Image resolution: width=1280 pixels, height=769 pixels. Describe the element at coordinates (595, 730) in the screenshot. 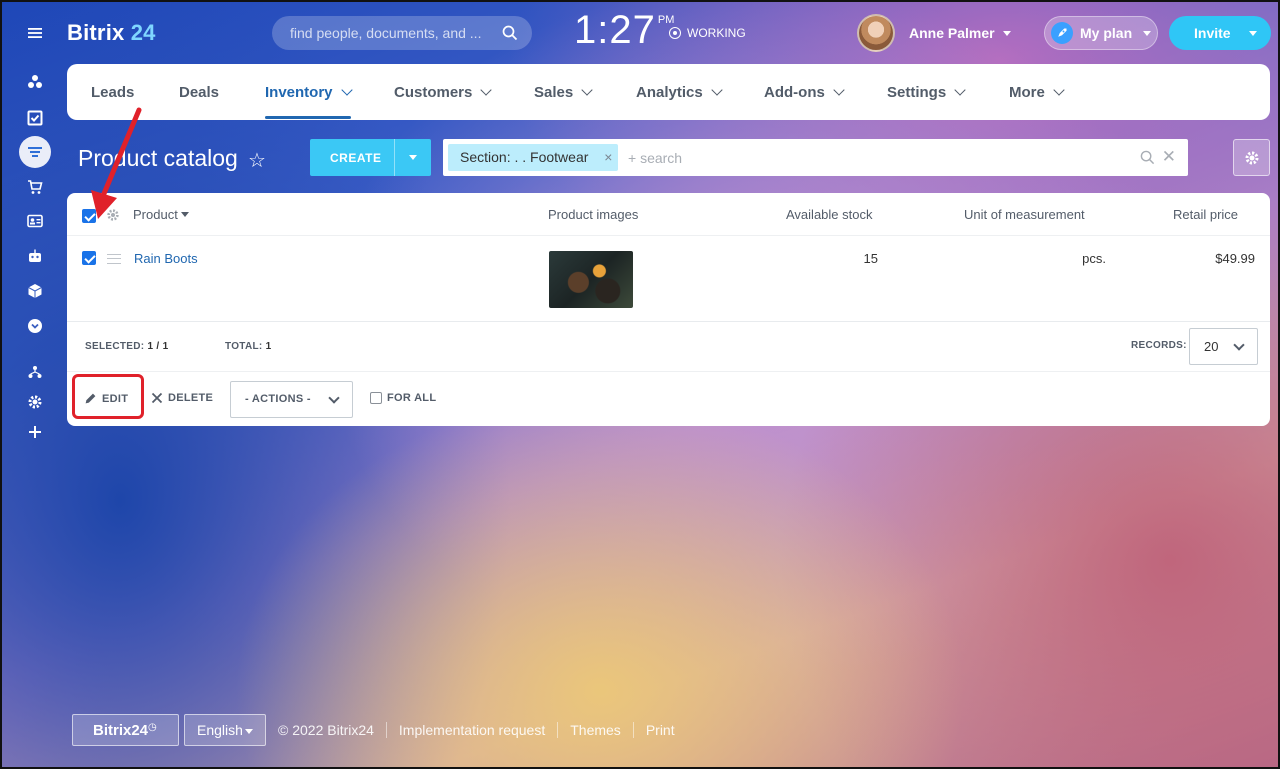

I see `themes-link: Themes` at that location.